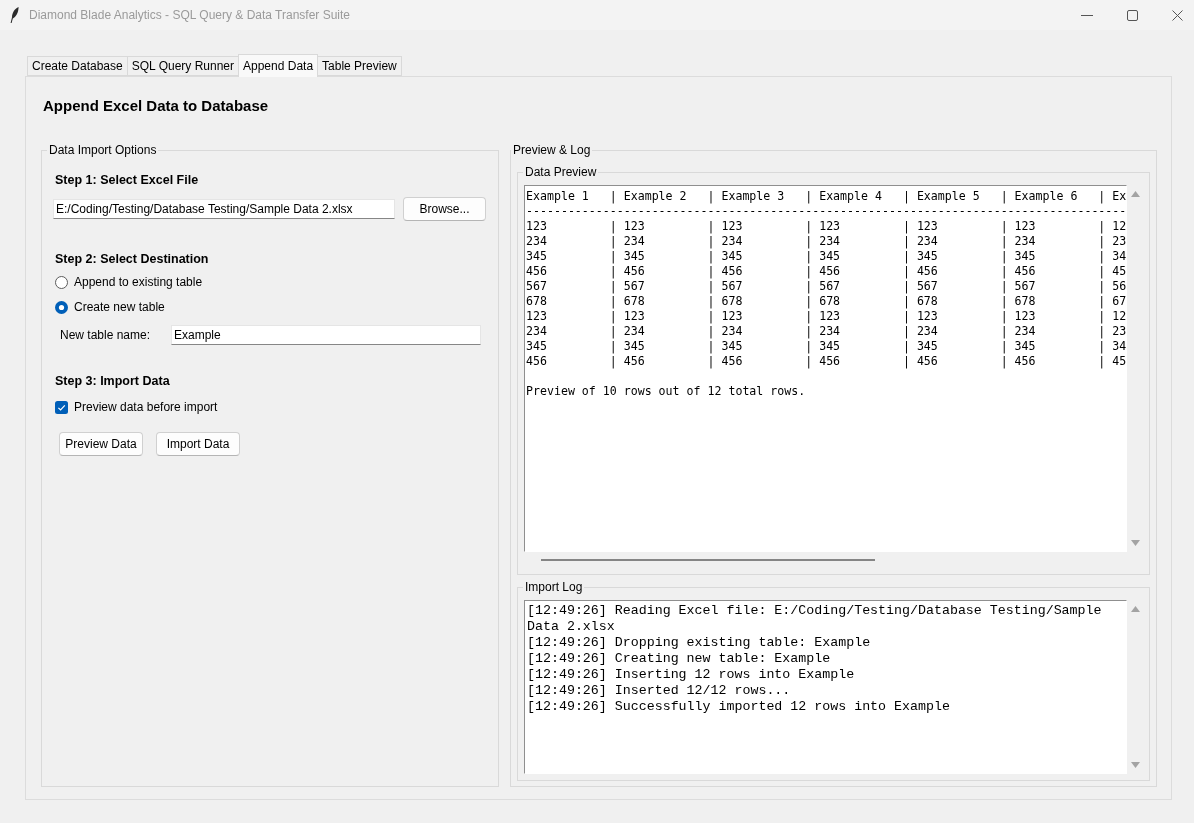 The height and width of the screenshot is (823, 1194). Describe the element at coordinates (679, 659) in the screenshot. I see `log-line: [12:49:26] Creating new table: Example` at that location.